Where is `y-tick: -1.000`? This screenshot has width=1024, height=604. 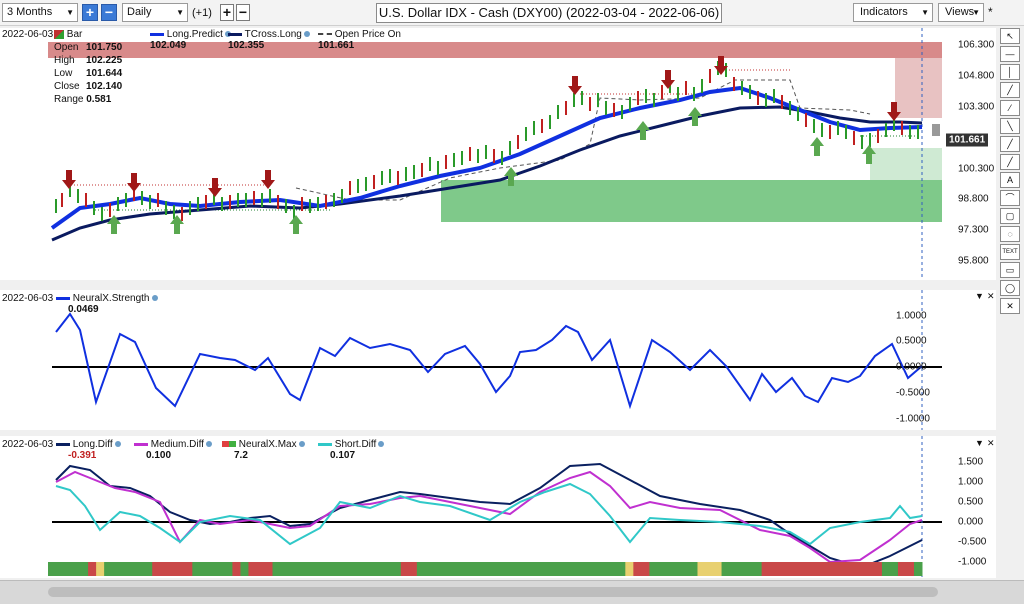
y-tick: -1.000 is located at coordinates (972, 562).